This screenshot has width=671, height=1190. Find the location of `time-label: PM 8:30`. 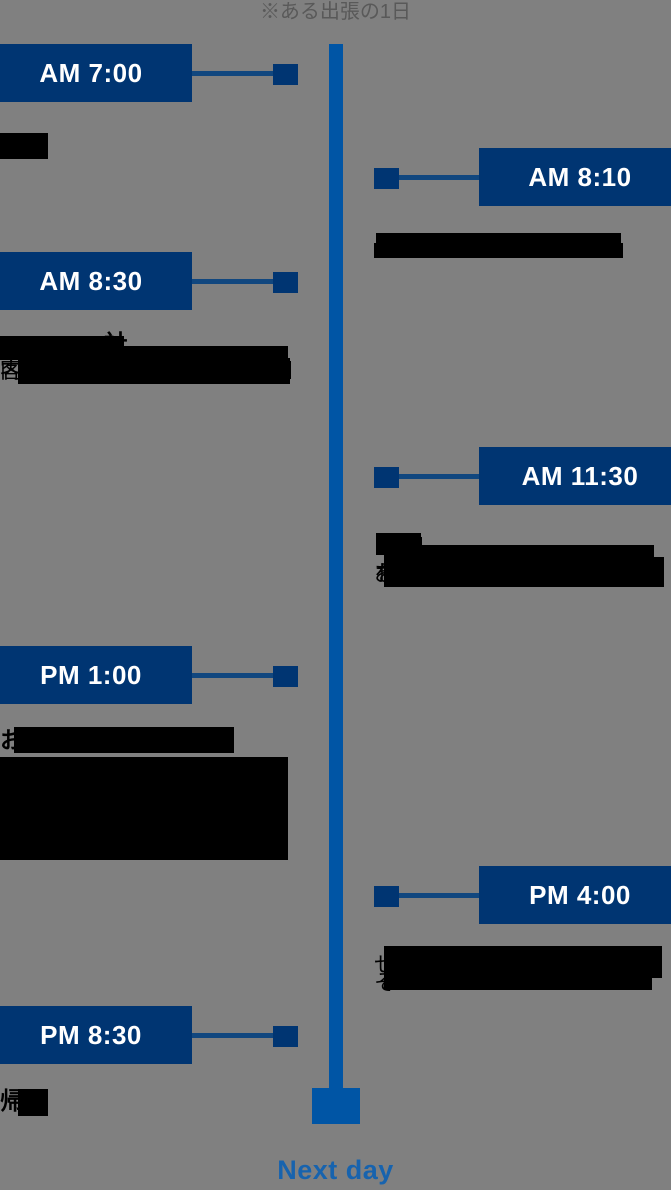

time-label: PM 8:30 is located at coordinates (96, 1035).